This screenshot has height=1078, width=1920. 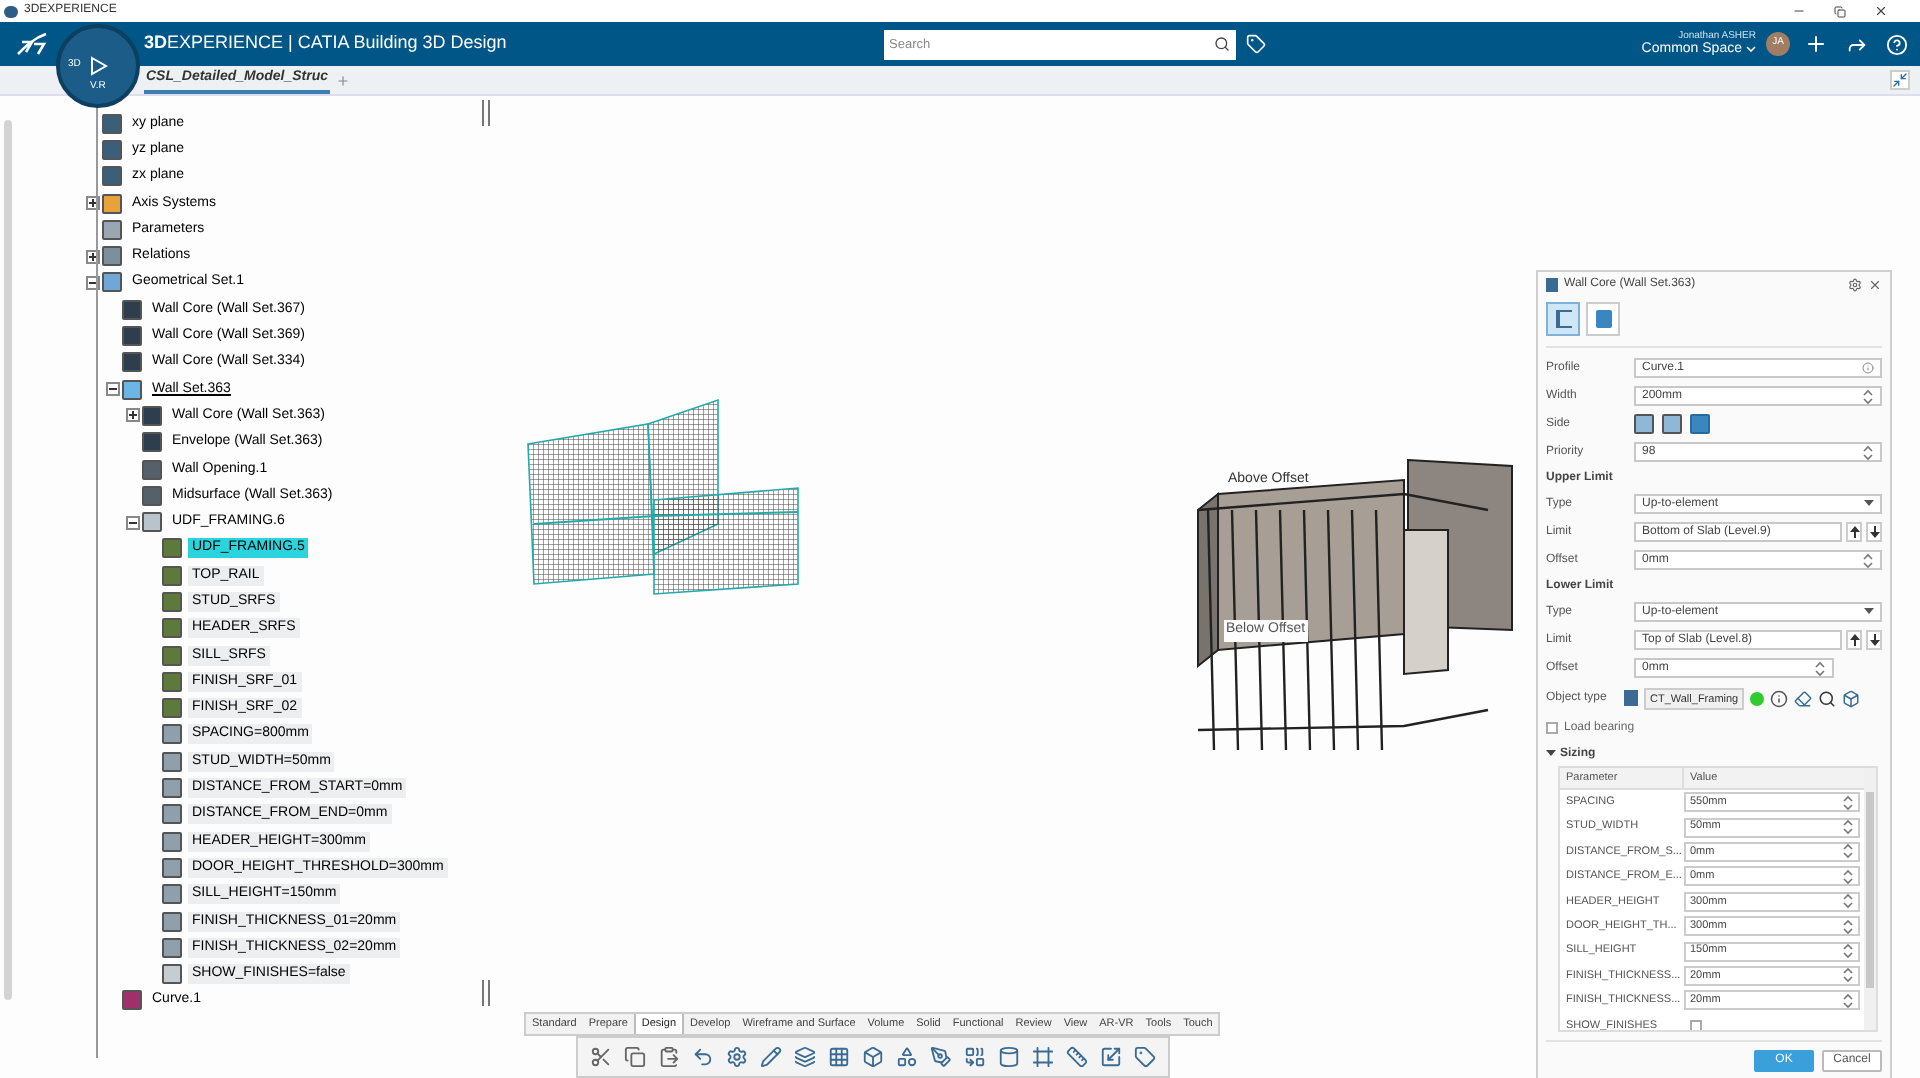 What do you see at coordinates (325, 43) in the screenshot?
I see `app-title: 3DEXPERIENCE | CATIA Building 3D Design` at bounding box center [325, 43].